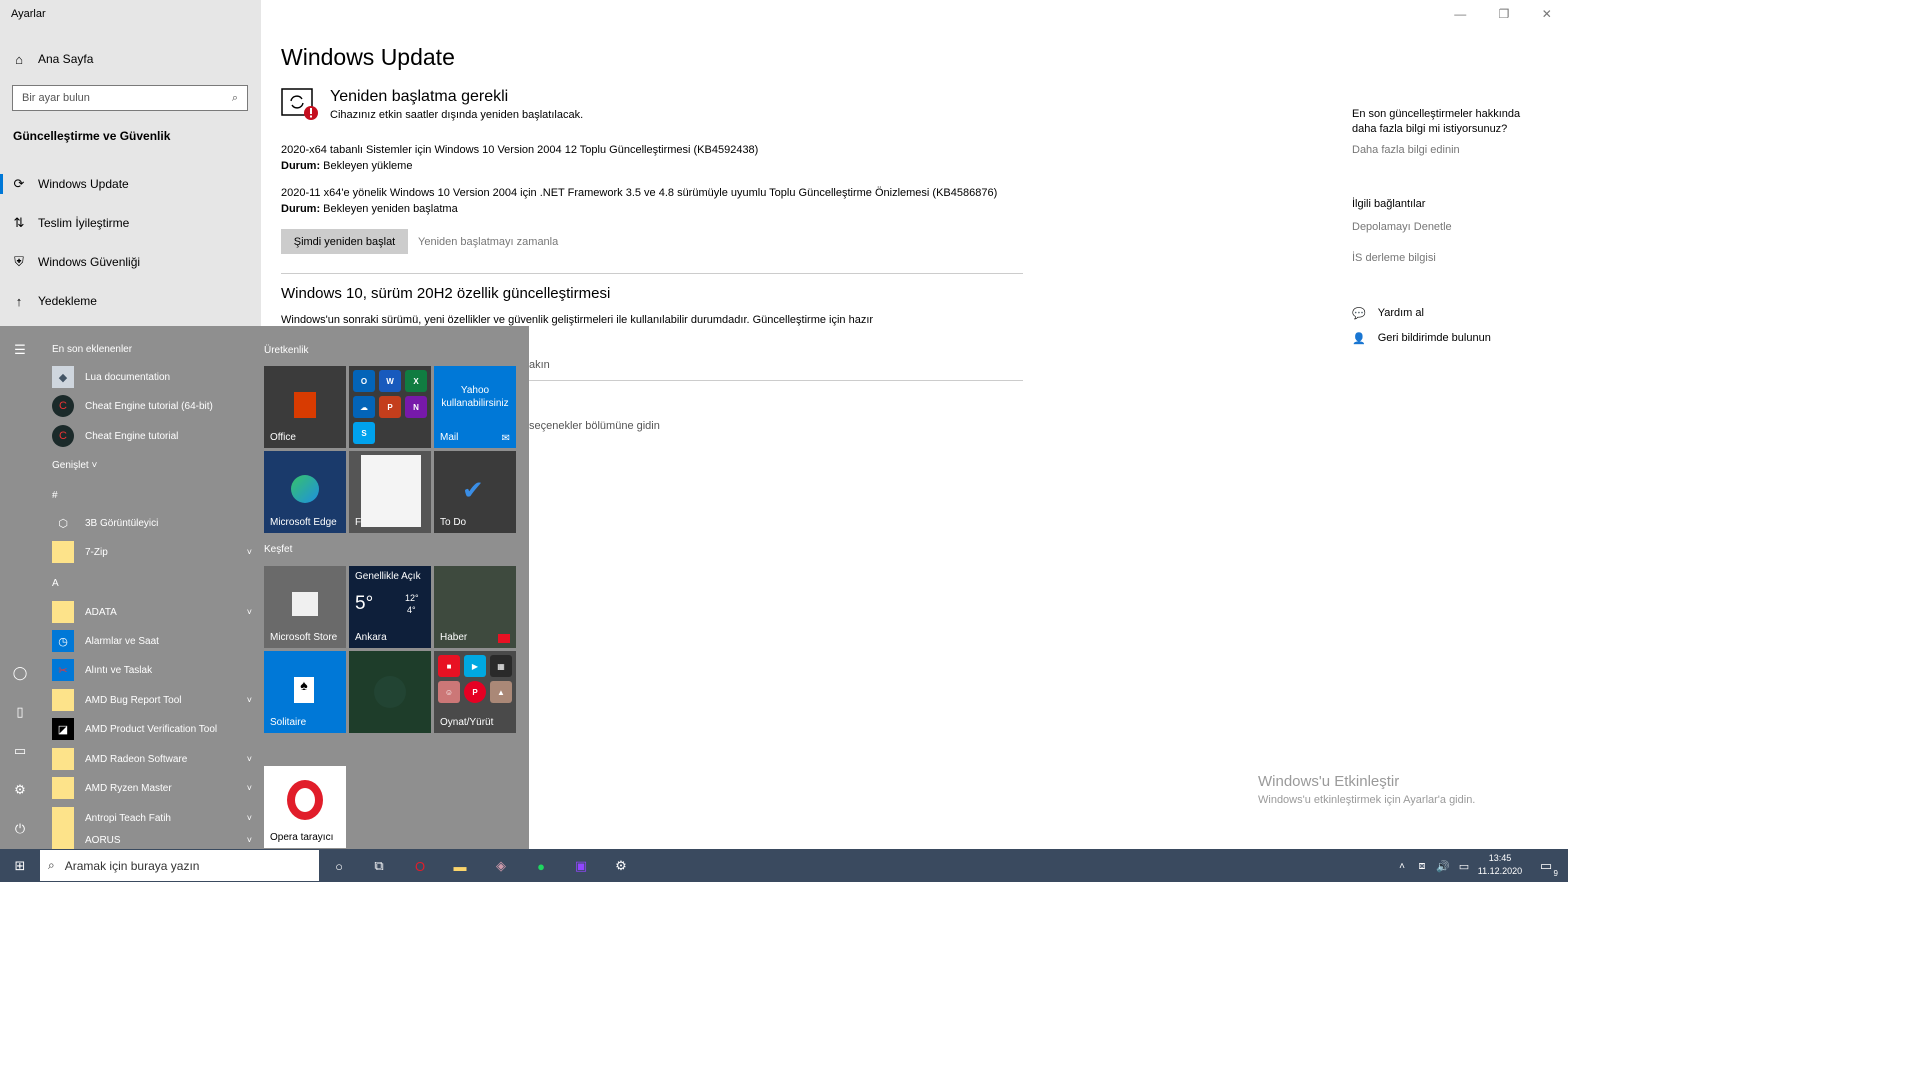 This screenshot has height=1080, width=1920. I want to click on notification-icon: ▭ 9, so click(1546, 866).